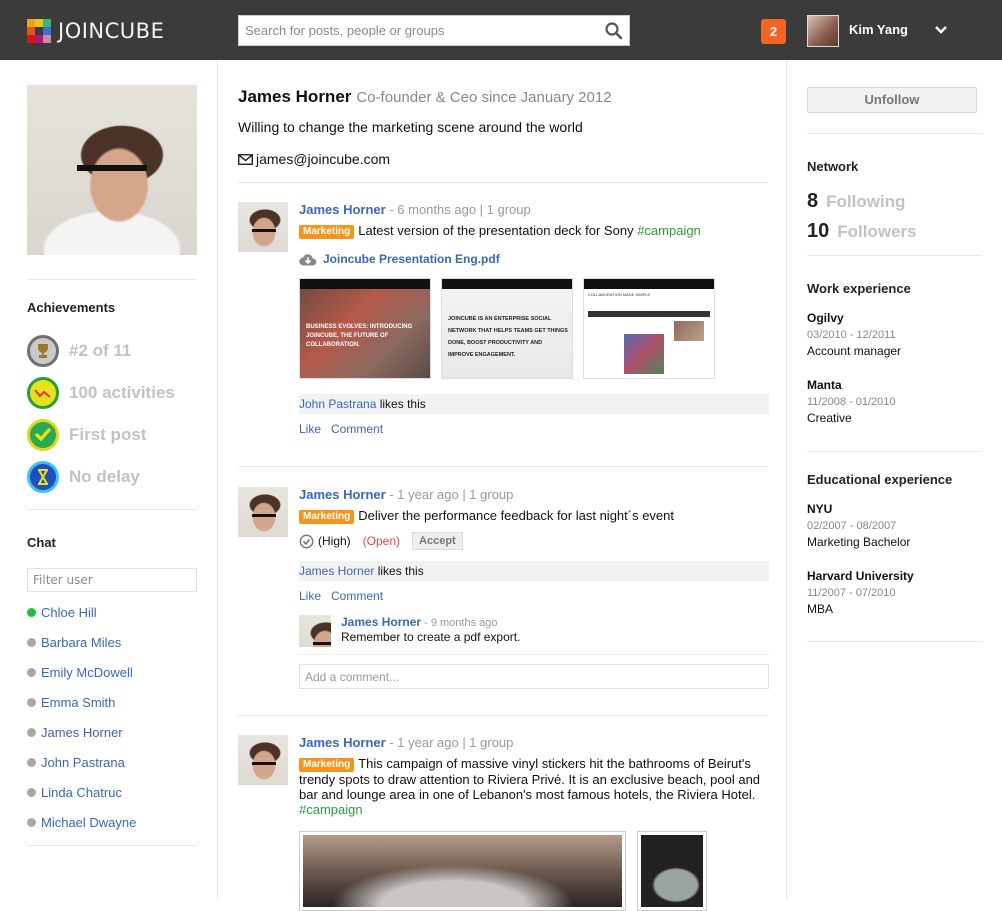 The width and height of the screenshot is (1002, 911). What do you see at coordinates (88, 822) in the screenshot?
I see `chat-user-name: Michael Dwayne` at bounding box center [88, 822].